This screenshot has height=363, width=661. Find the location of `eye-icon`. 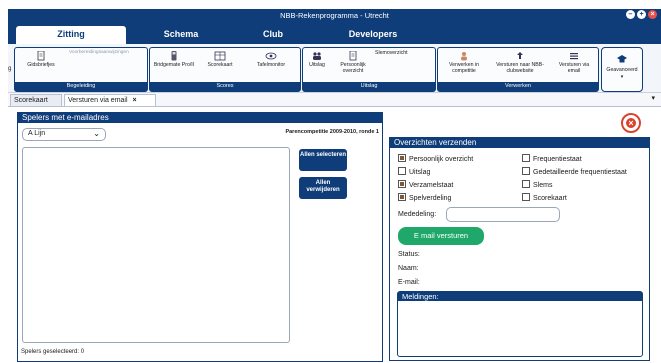

eye-icon is located at coordinates (271, 56).